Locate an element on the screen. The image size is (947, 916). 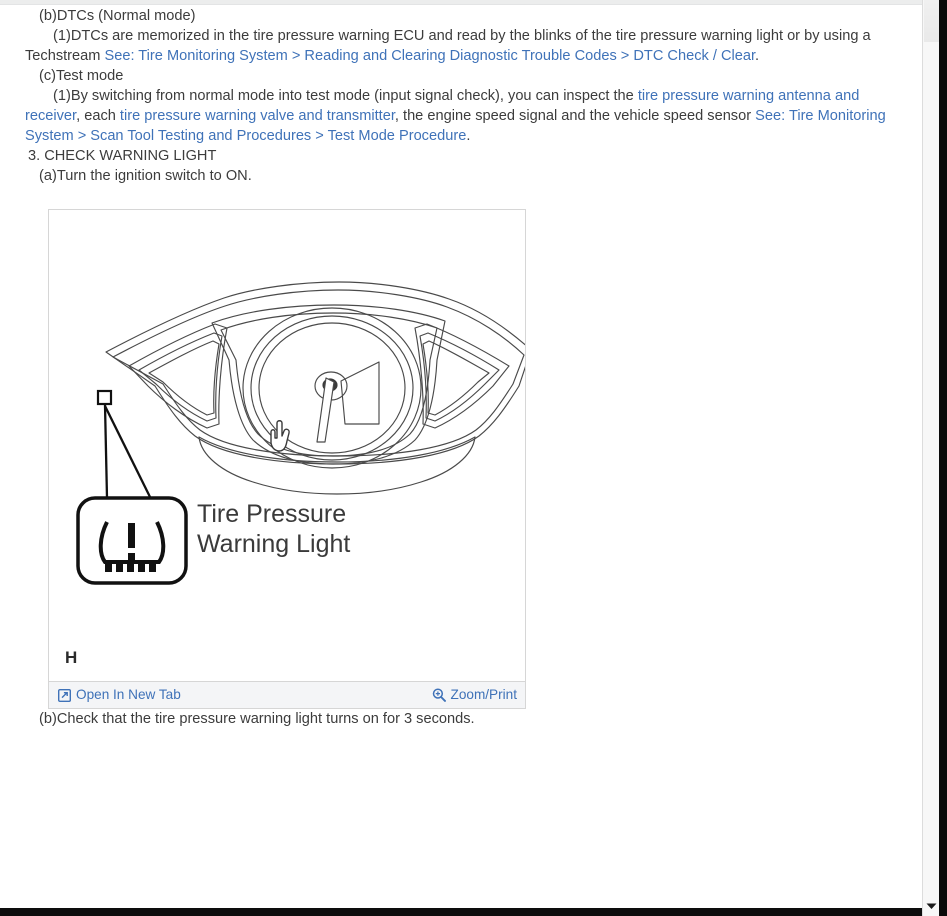
open-in-new-tab-button: Open In New Tab is located at coordinates (119, 695).